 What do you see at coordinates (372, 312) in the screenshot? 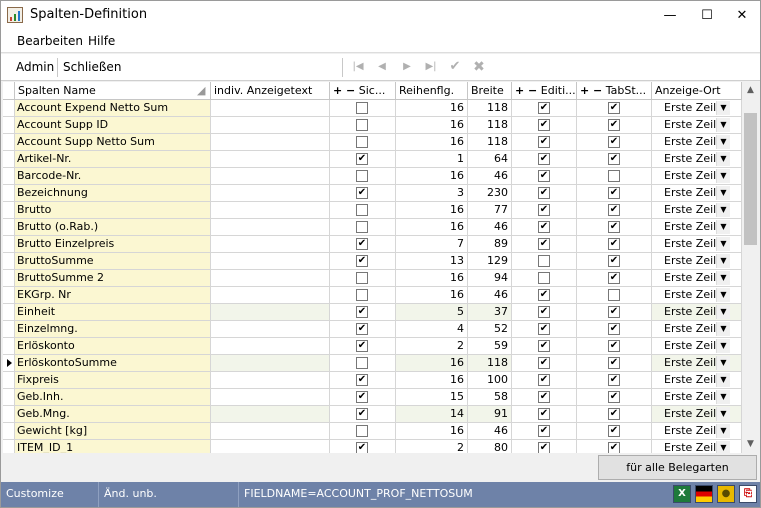
I see `table-row: Einheit ✔ 5 37 ✔ ✔ Erste Zeile ▼` at bounding box center [372, 312].